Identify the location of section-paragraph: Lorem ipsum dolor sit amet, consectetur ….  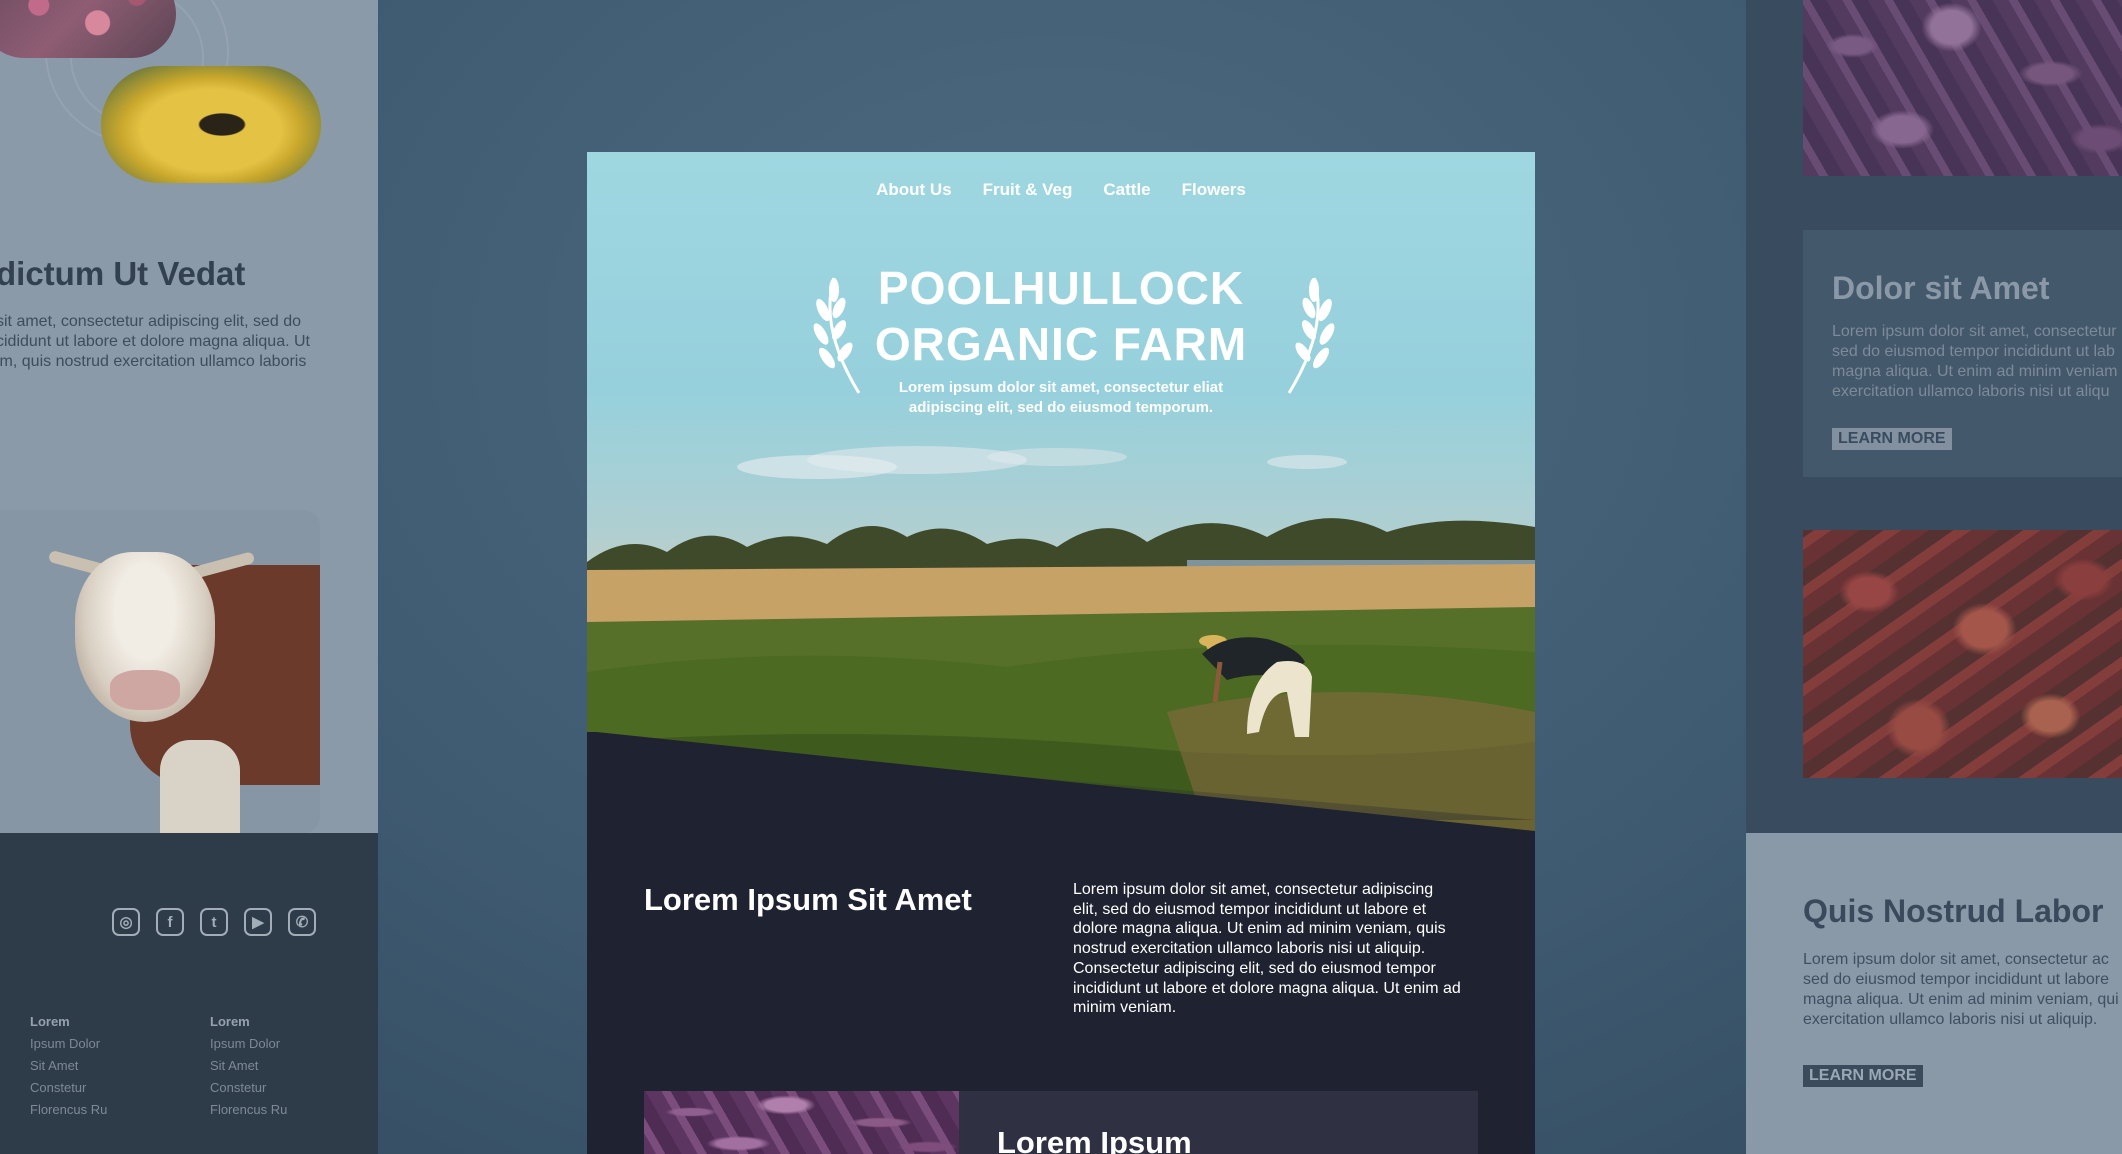
(1267, 949).